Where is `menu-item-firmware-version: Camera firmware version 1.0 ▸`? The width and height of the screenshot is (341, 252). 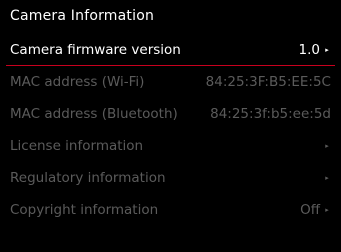 menu-item-firmware-version: Camera firmware version 1.0 ▸ is located at coordinates (170, 50).